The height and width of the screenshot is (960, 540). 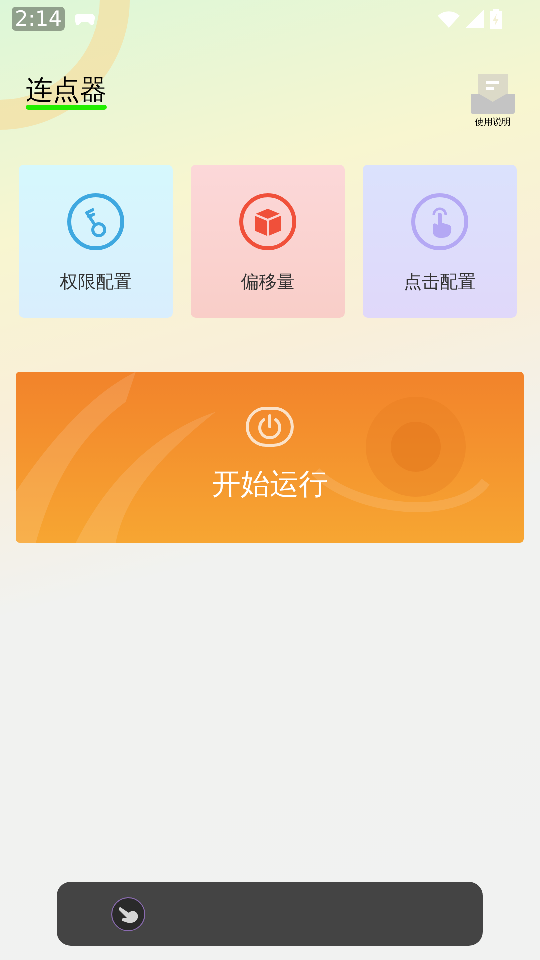 I want to click on help-button: 使用说明, so click(x=493, y=102).